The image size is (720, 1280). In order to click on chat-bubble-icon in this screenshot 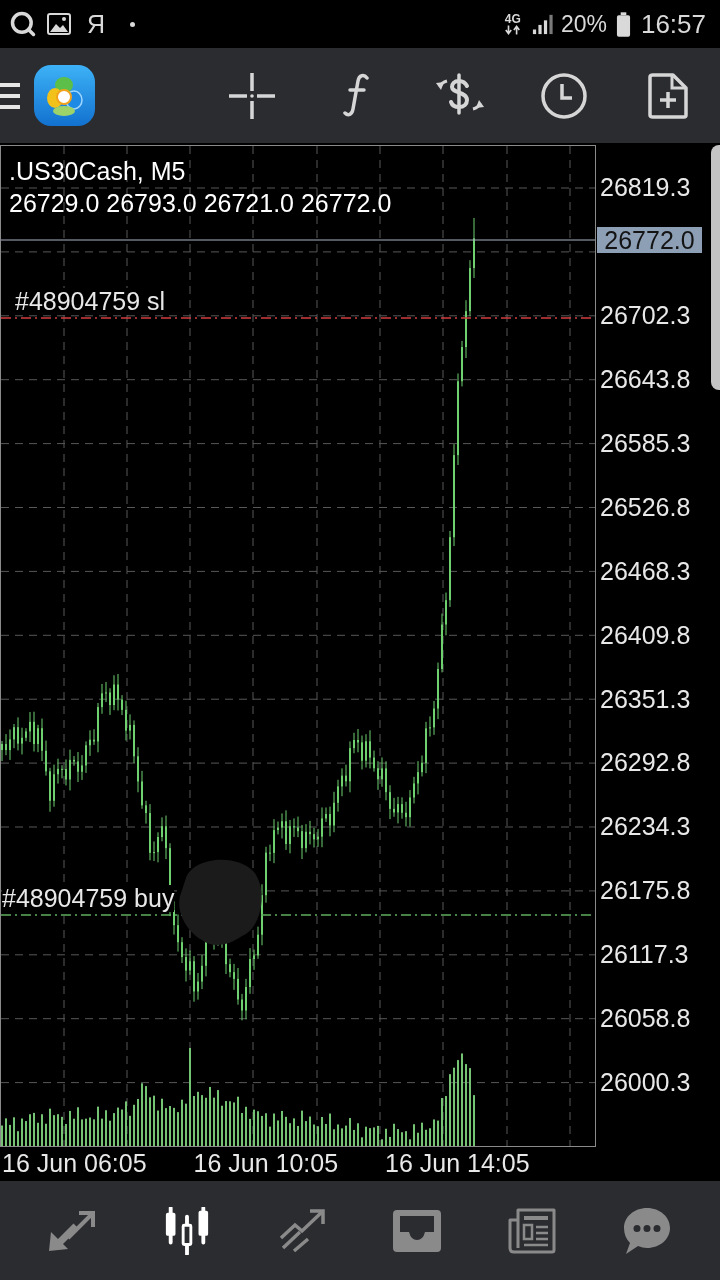, I will do `click(646, 1230)`.